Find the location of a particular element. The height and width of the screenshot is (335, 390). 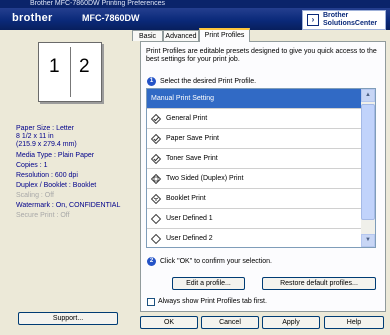

list-item-label: Two Sided (Duplex) Print is located at coordinates (205, 178).